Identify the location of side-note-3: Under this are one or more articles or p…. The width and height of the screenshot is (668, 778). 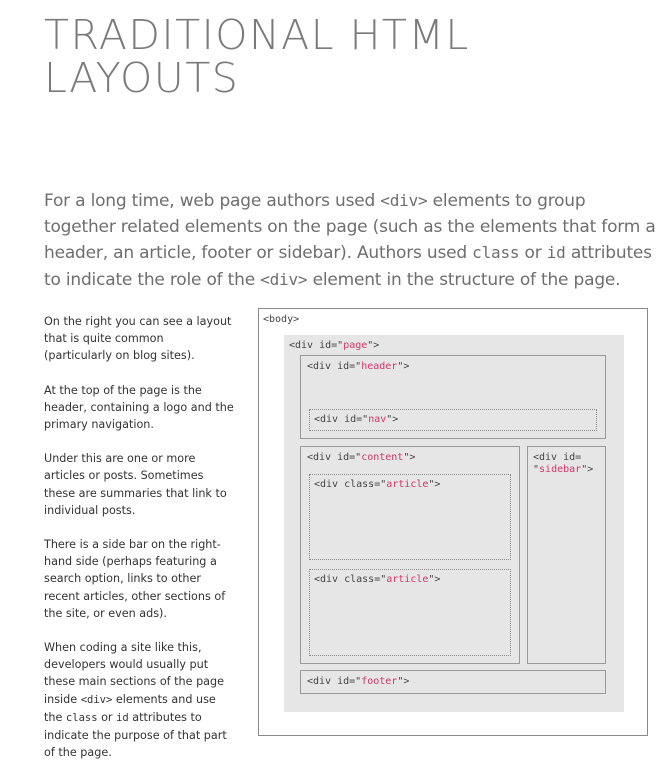
(135, 484).